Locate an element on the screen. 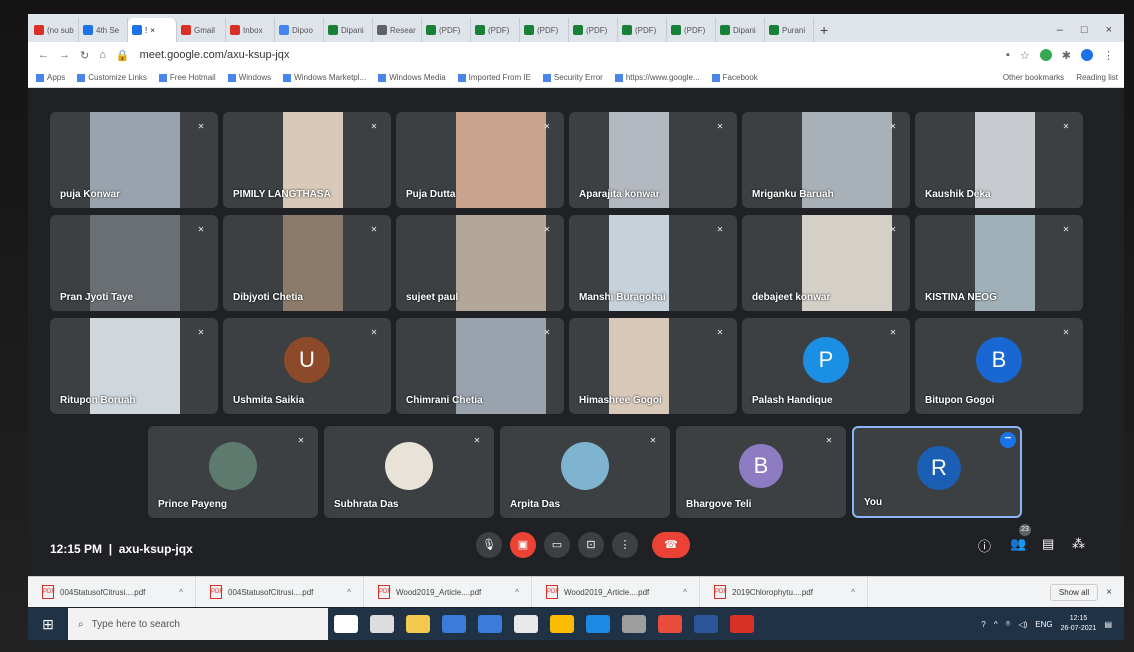 Image resolution: width=1134 pixels, height=652 pixels. cortana-icon is located at coordinates (346, 624).